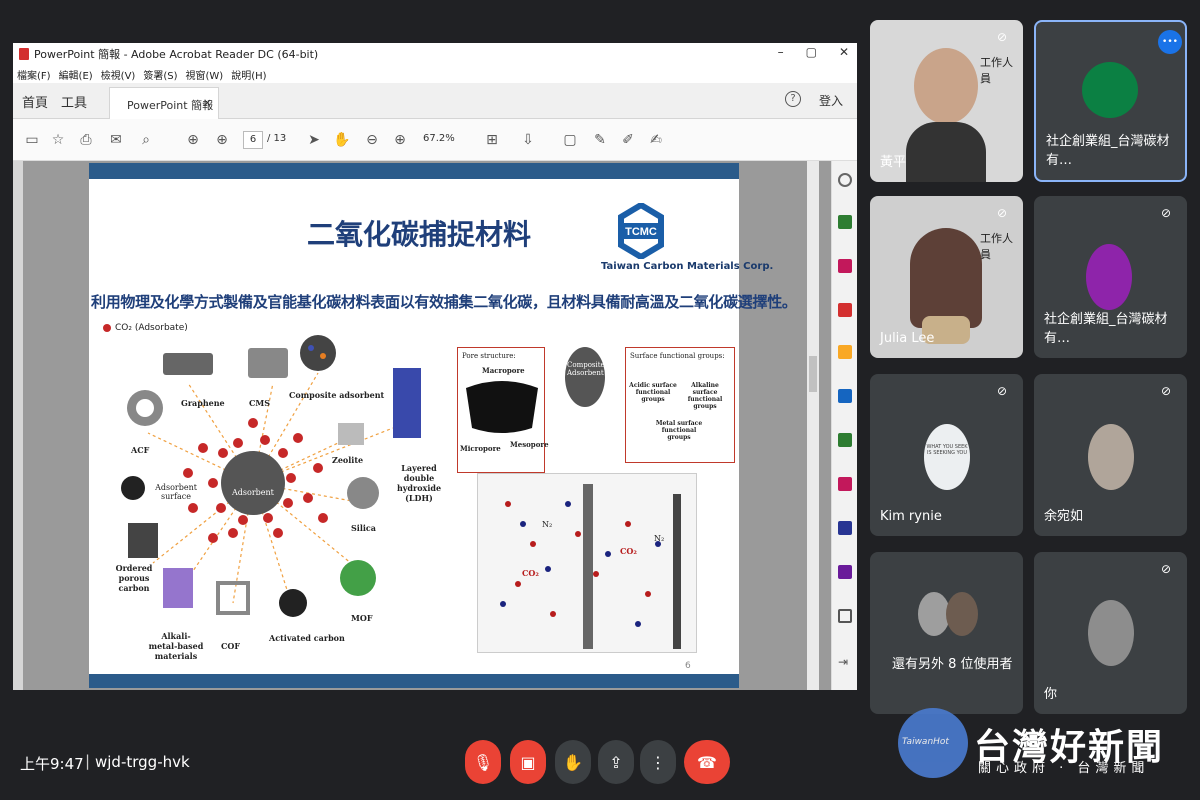 This screenshot has height=800, width=1200. Describe the element at coordinates (573, 762) in the screenshot. I see `raise-hand-button: ✋` at that location.